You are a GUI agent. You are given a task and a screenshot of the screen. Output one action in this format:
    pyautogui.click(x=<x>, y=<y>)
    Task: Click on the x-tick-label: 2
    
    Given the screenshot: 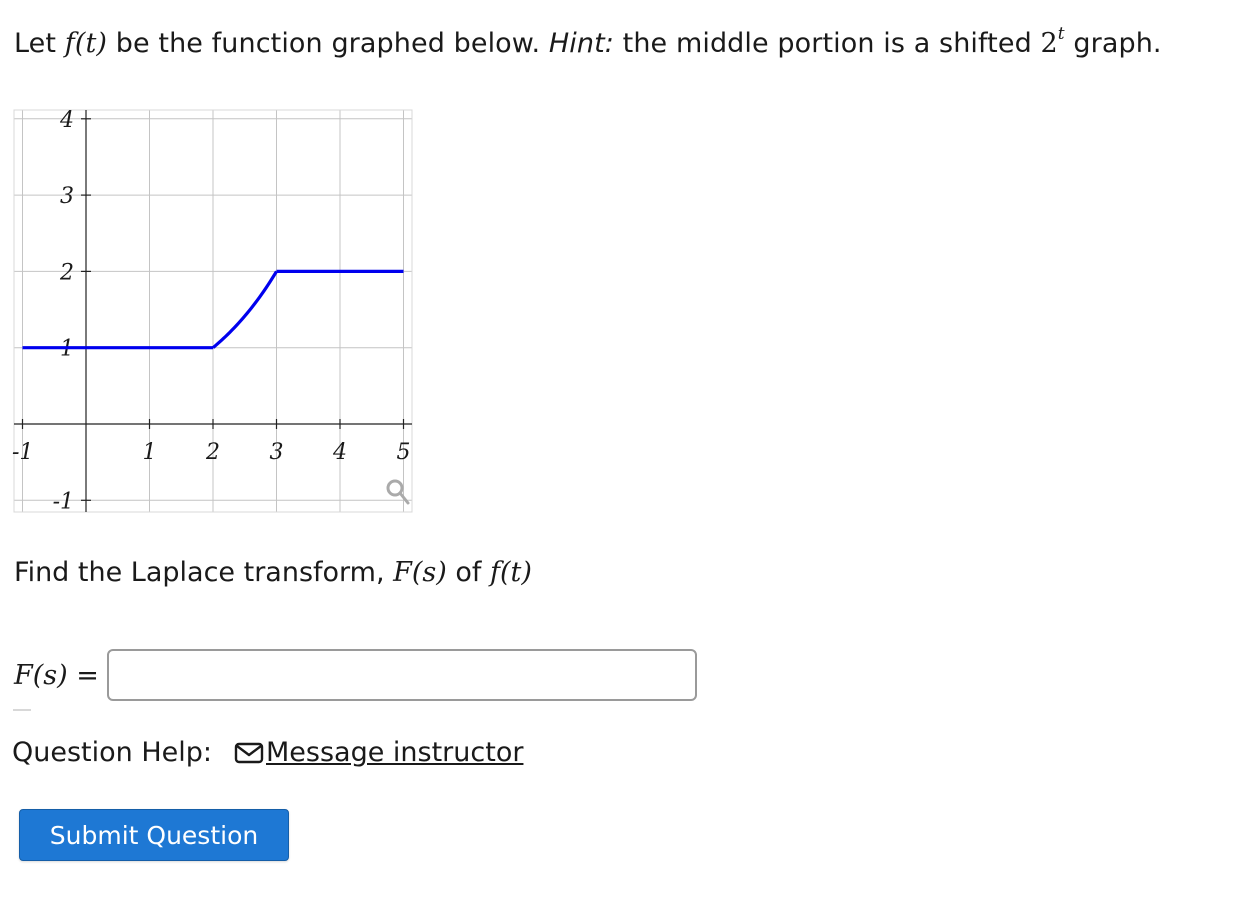 What is the action you would take?
    pyautogui.click(x=212, y=452)
    